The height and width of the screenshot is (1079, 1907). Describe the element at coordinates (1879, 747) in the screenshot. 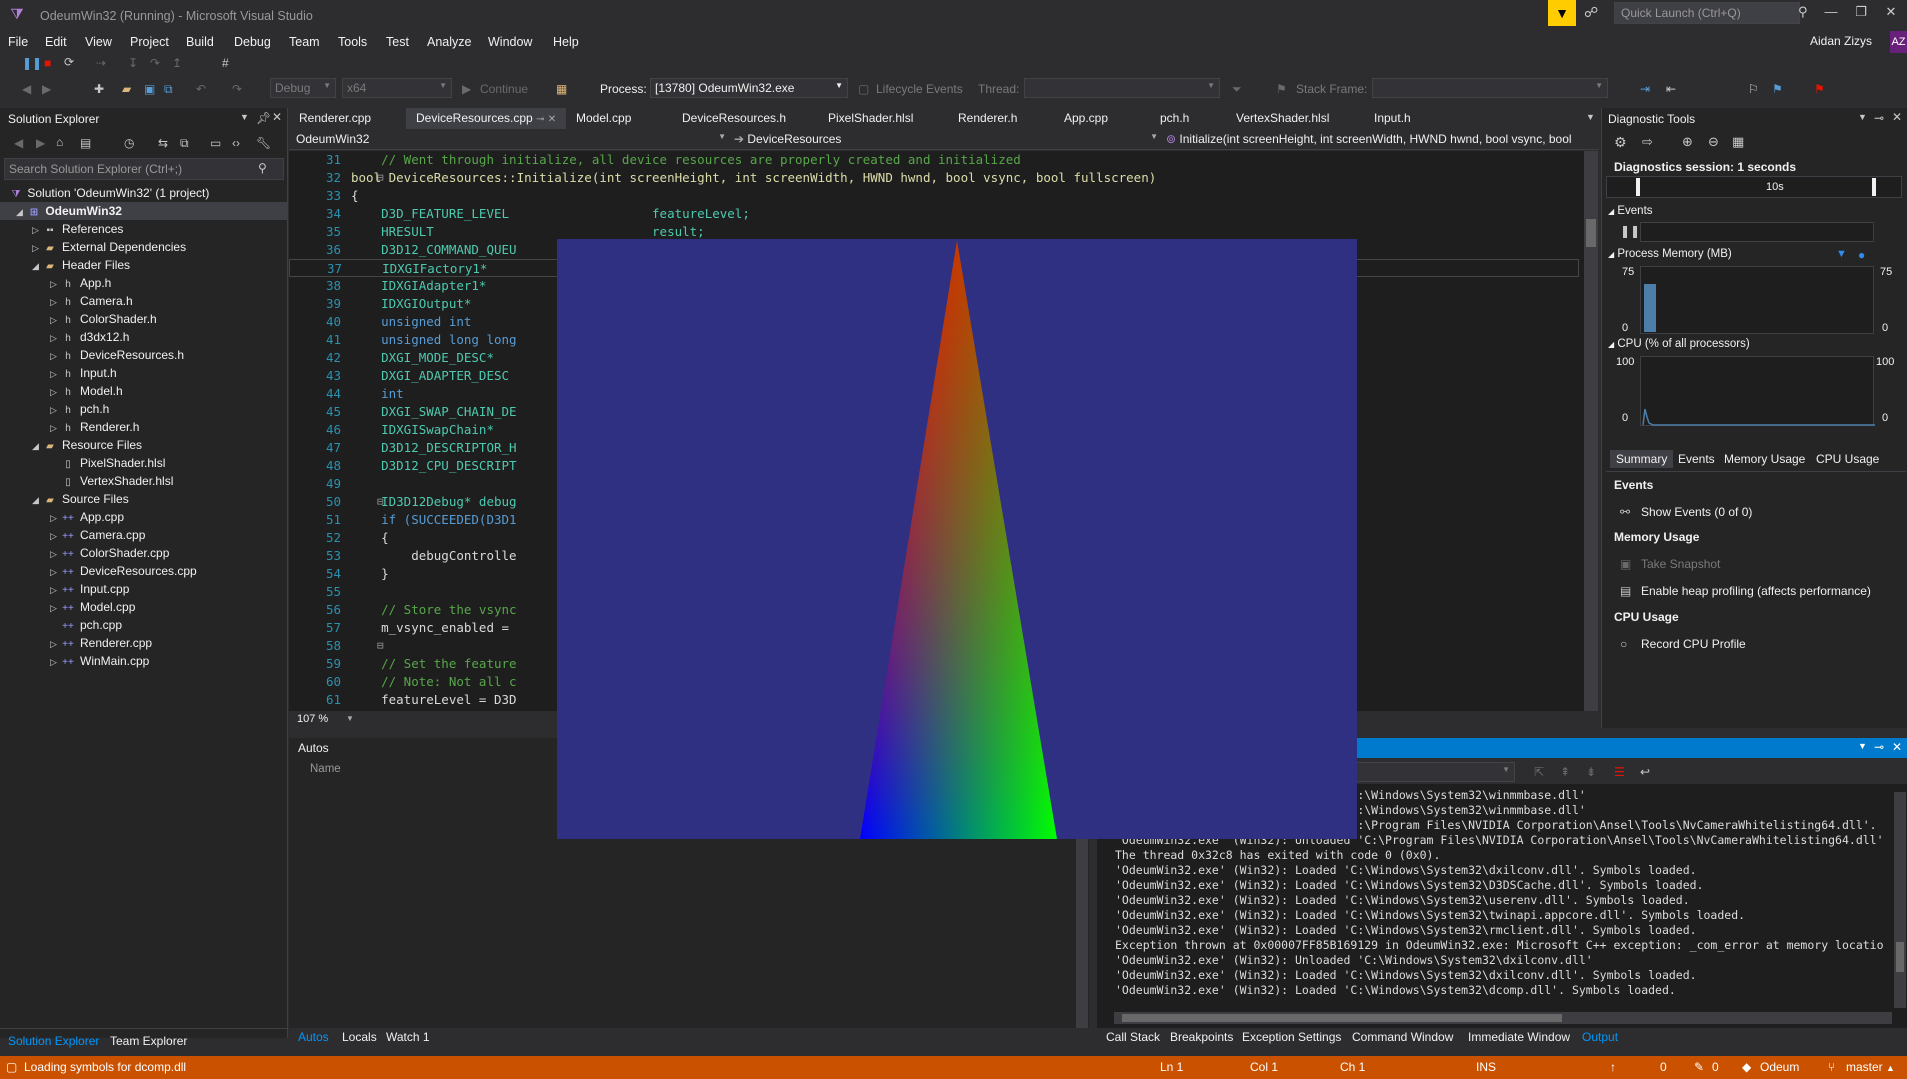

I see `output-pin-icon: ⊸` at that location.